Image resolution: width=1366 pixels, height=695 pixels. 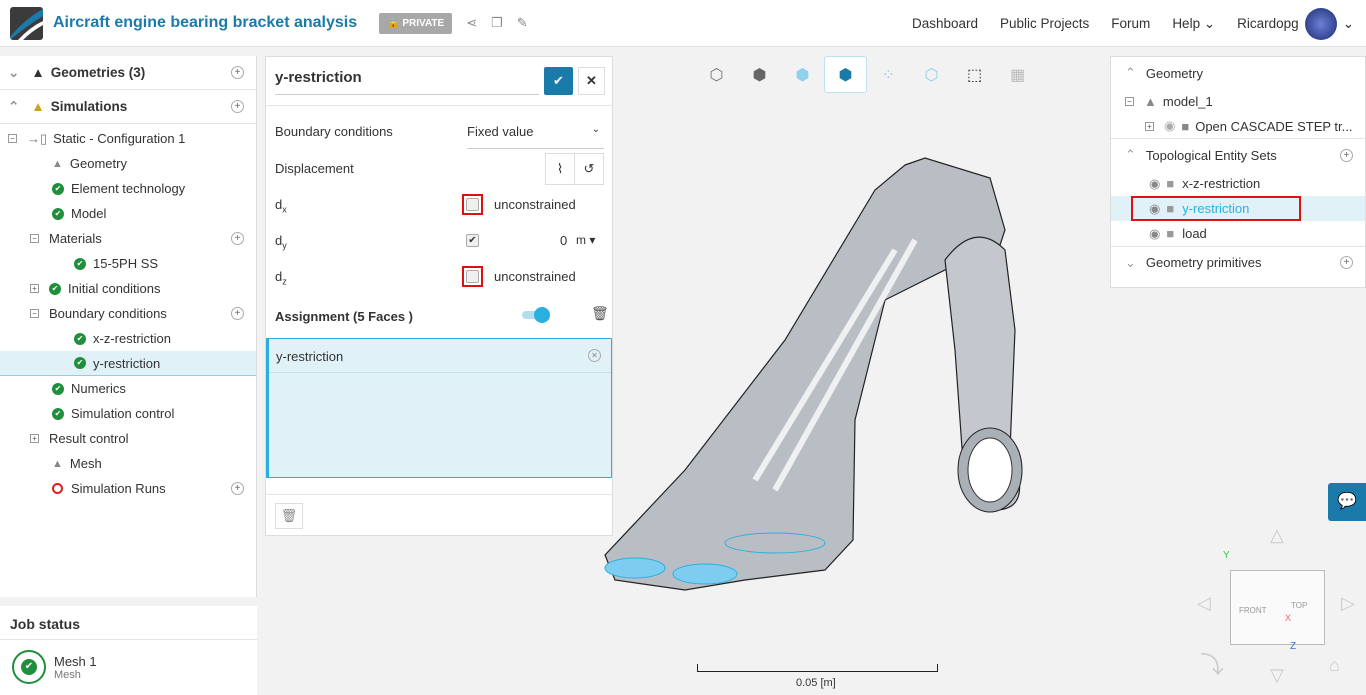 What do you see at coordinates (128, 213) in the screenshot?
I see `tree-item: ✔ Model` at bounding box center [128, 213].